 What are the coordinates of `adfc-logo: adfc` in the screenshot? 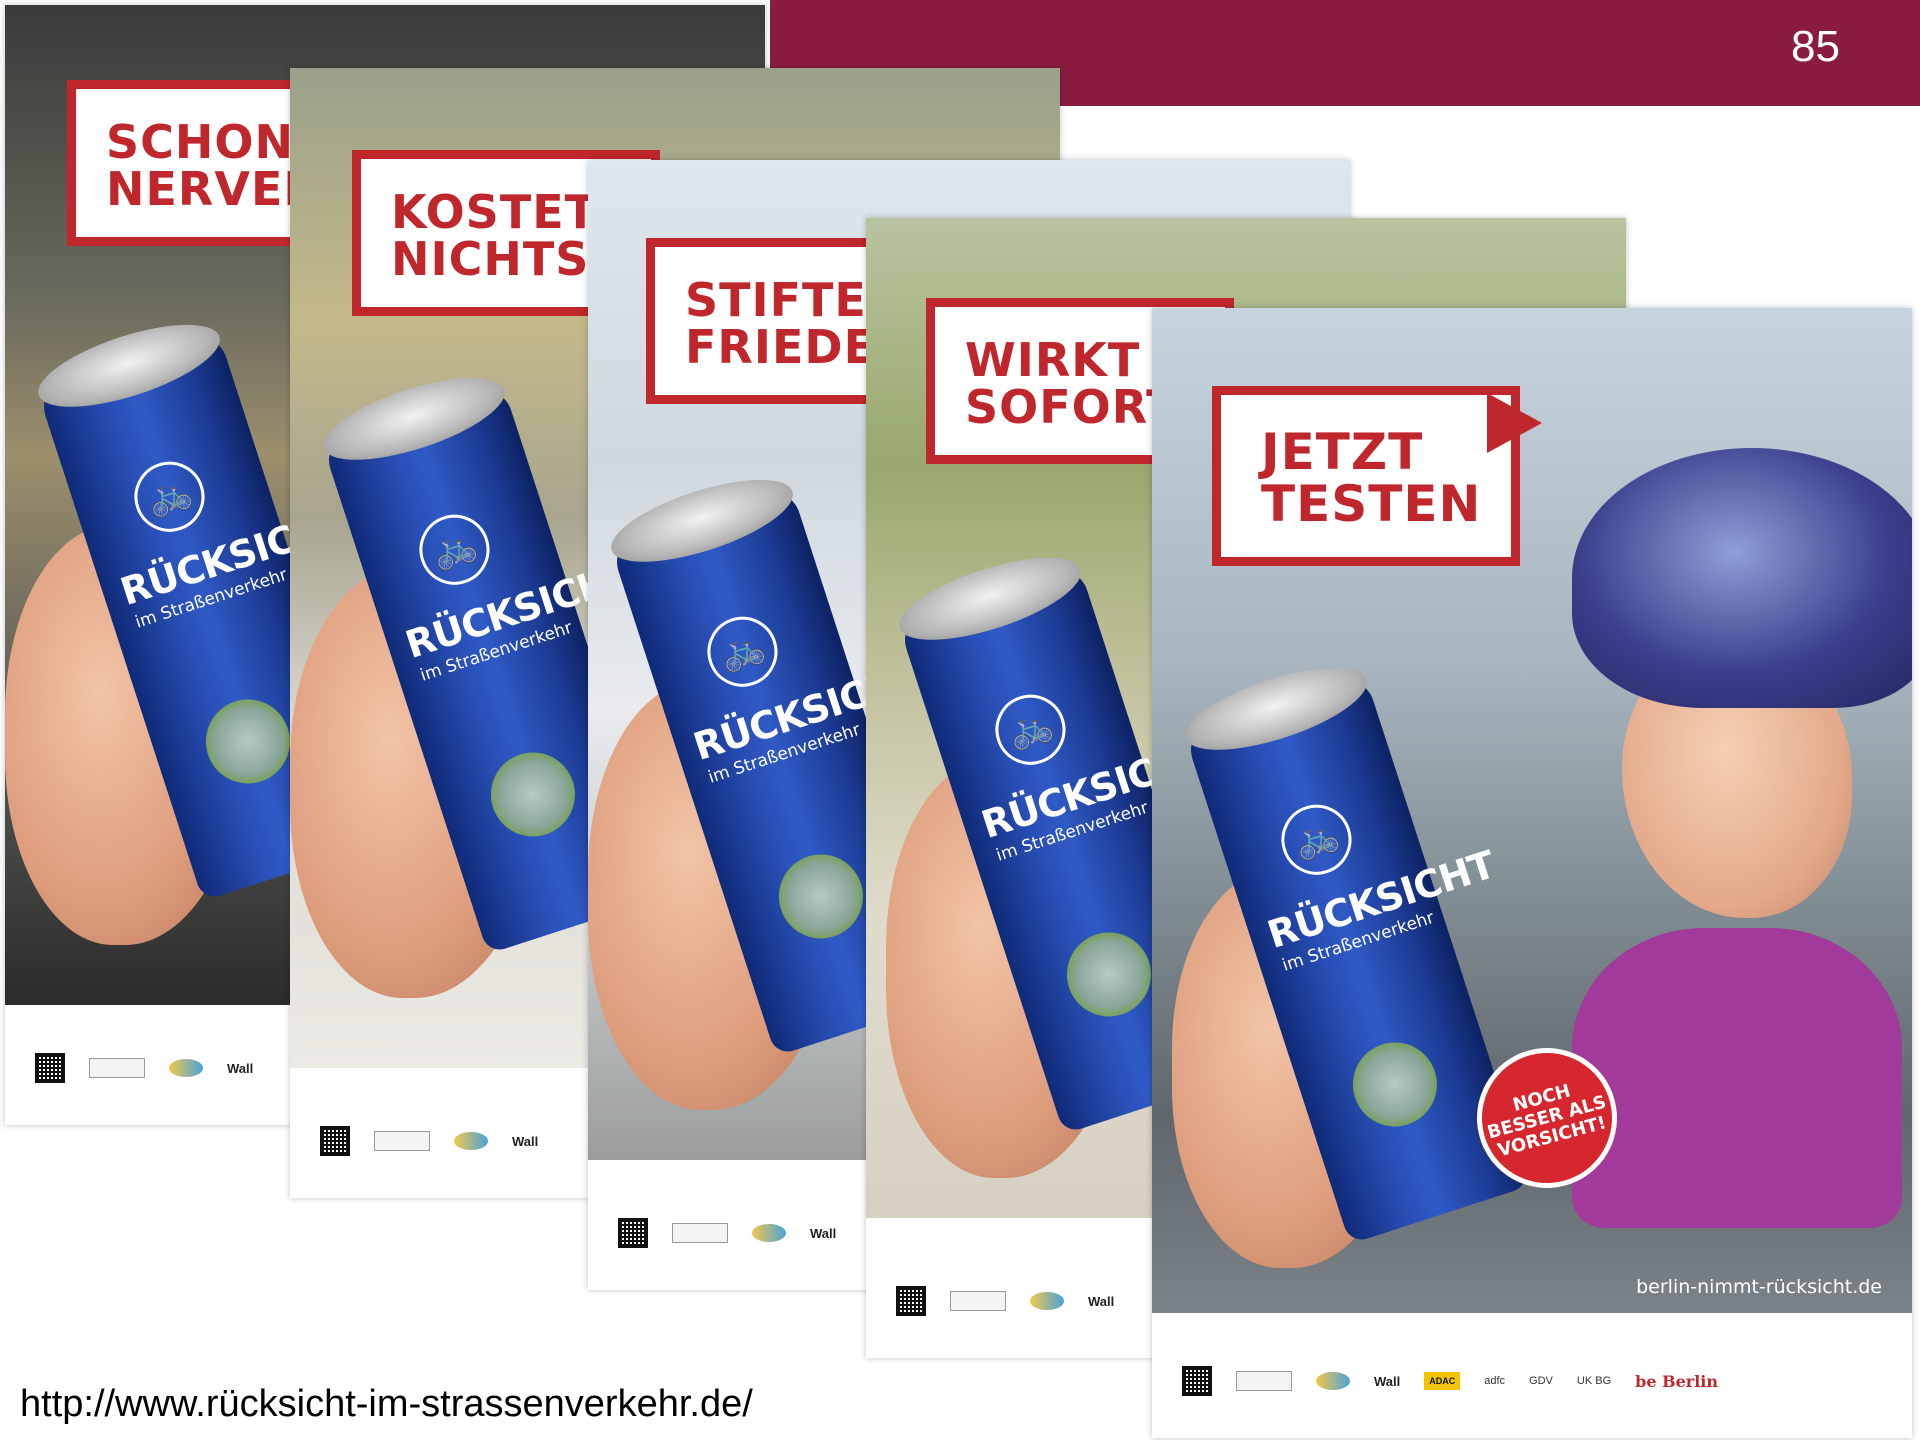 It's located at (1495, 1381).